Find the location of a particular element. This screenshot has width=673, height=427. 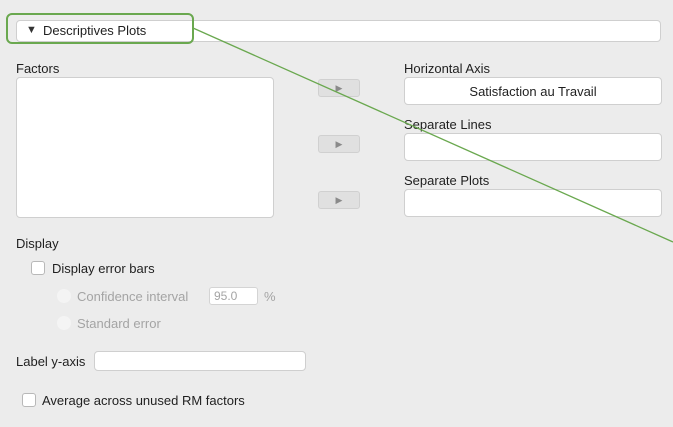

horizontal-axis-field: Satisfaction au Travail is located at coordinates (533, 91).